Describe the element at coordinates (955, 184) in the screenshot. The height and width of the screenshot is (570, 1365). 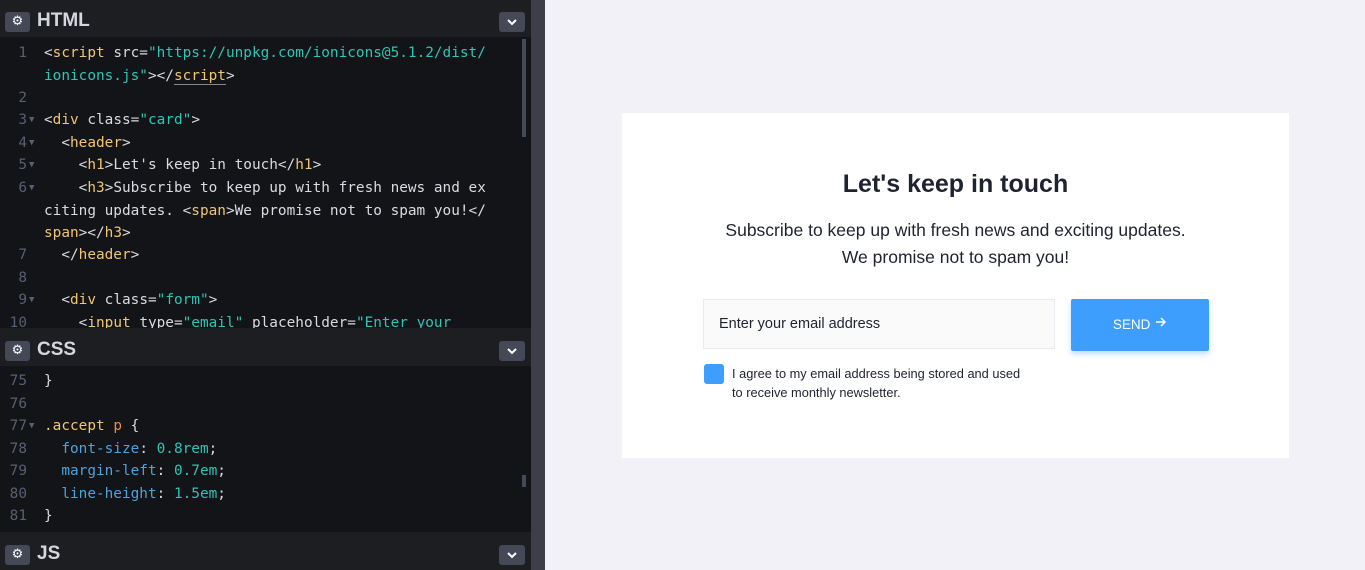
I see `card-heading: Let's keep in touch` at that location.